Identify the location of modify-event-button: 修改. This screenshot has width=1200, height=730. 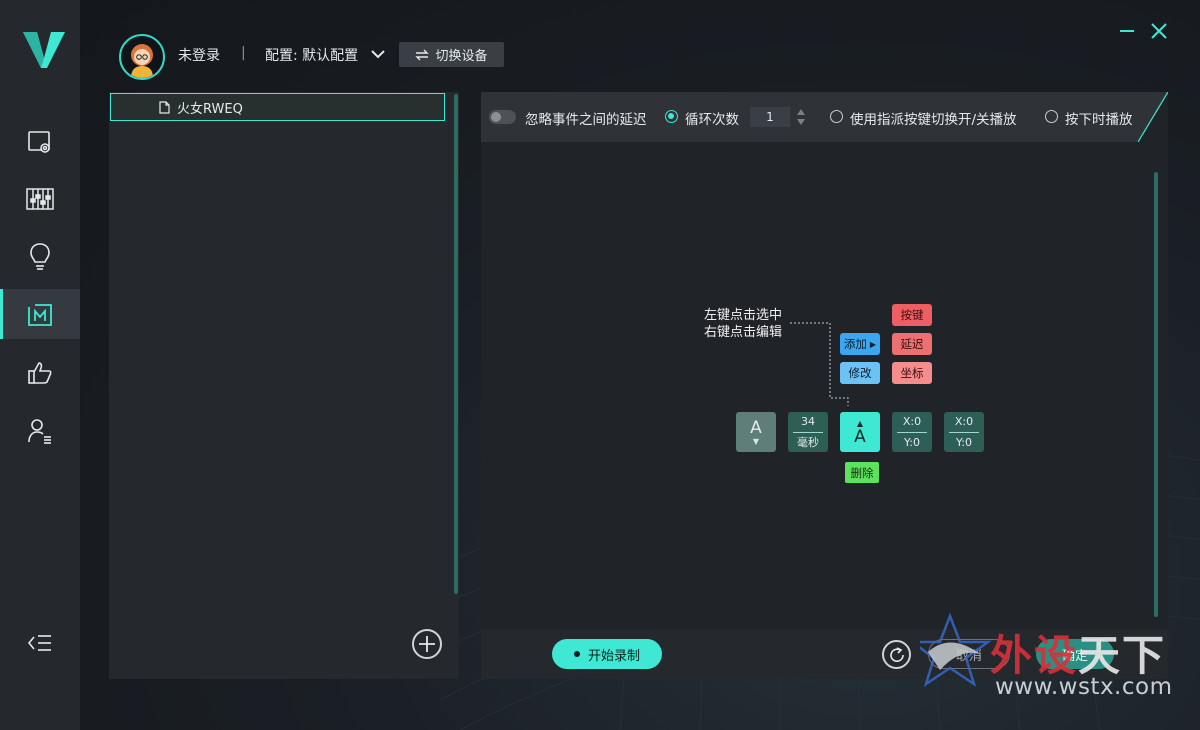
(860, 373).